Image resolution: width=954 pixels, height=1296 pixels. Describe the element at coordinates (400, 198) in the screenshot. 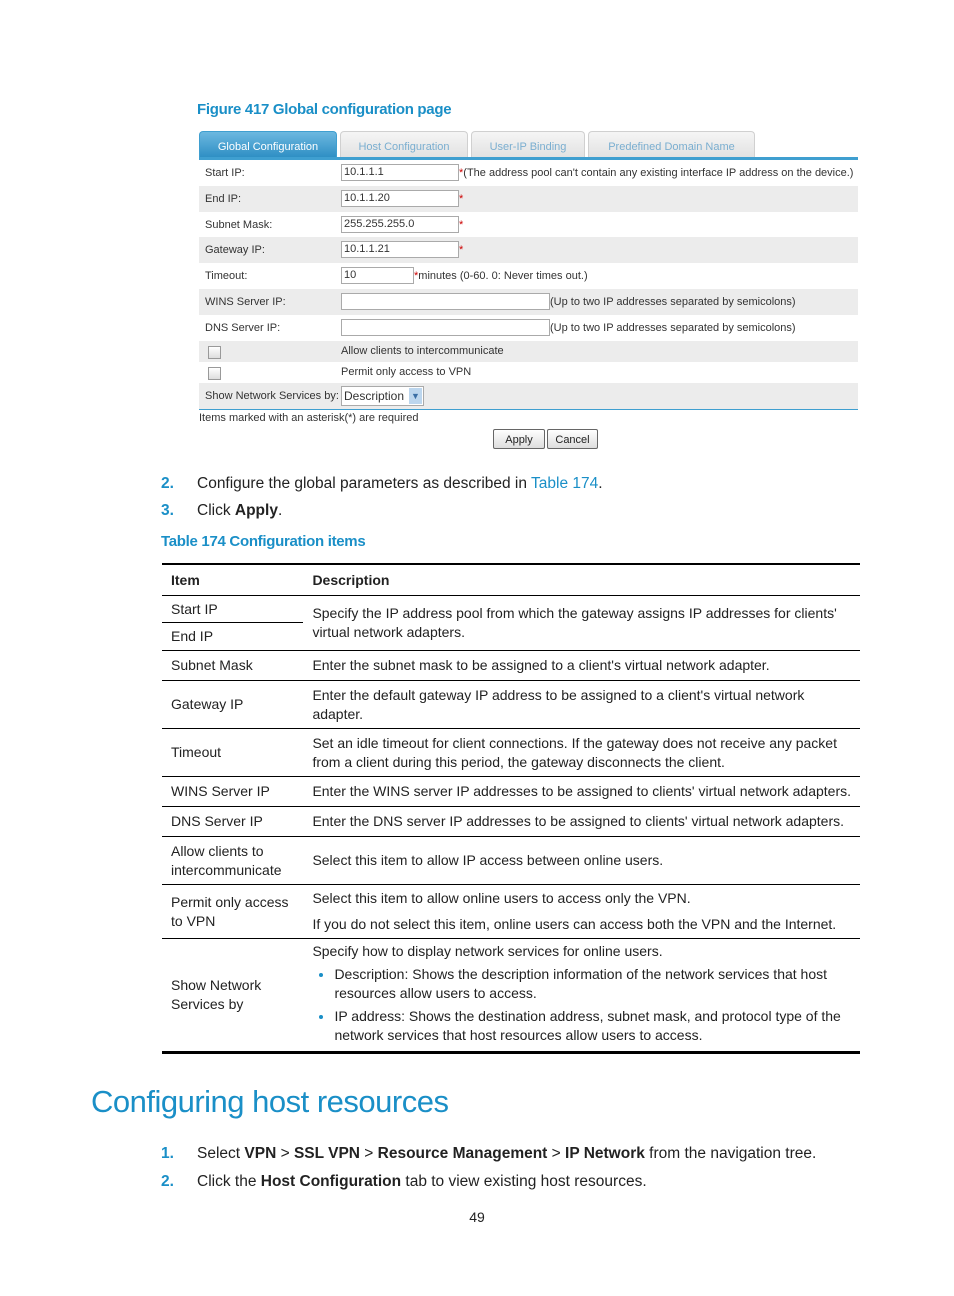

I see `end-ip-input: 10.1.1.20` at that location.